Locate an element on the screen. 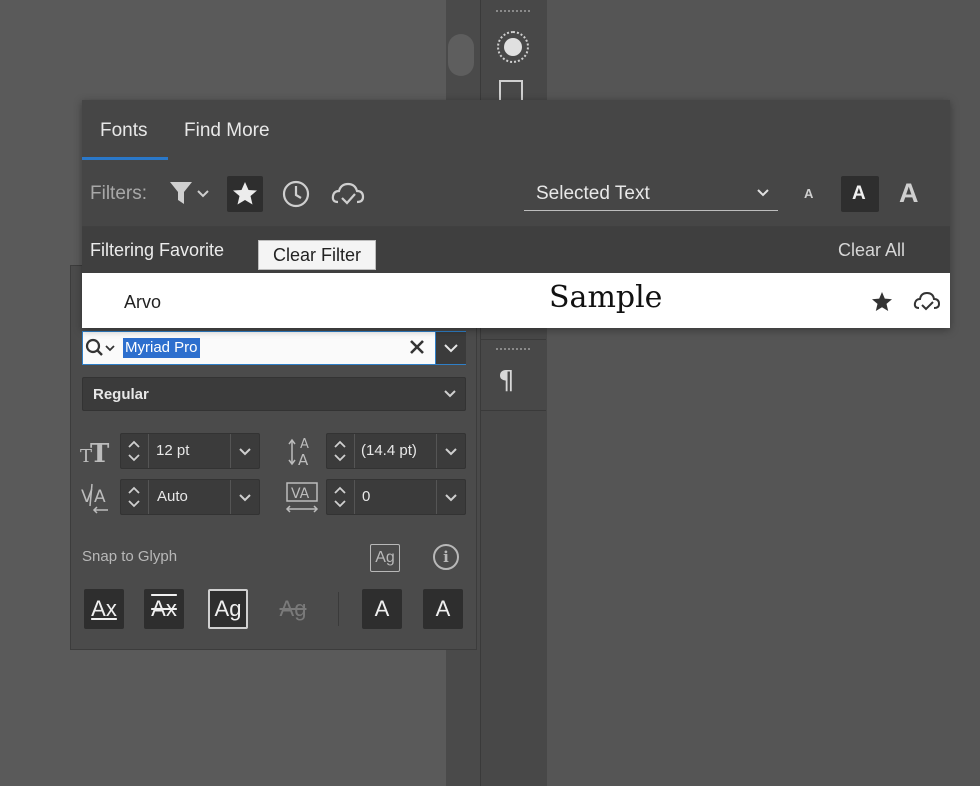  preview-size-medium-label: A is located at coordinates (859, 193).